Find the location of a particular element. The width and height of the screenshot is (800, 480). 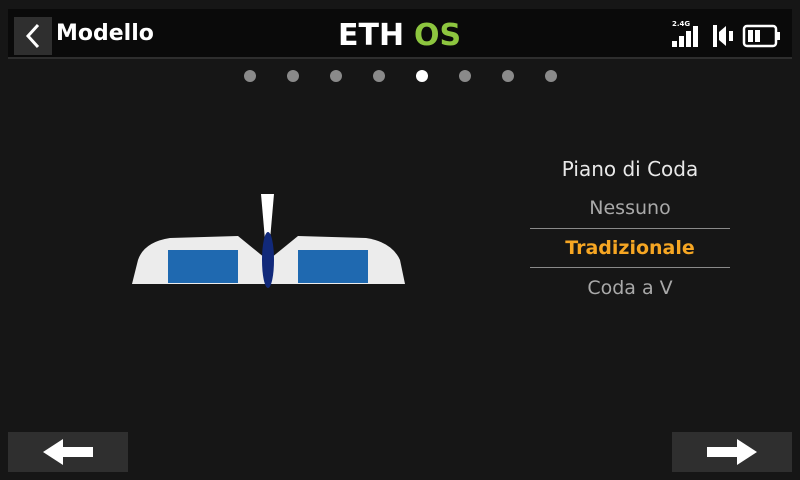

logo-eth: ETH is located at coordinates (371, 34).